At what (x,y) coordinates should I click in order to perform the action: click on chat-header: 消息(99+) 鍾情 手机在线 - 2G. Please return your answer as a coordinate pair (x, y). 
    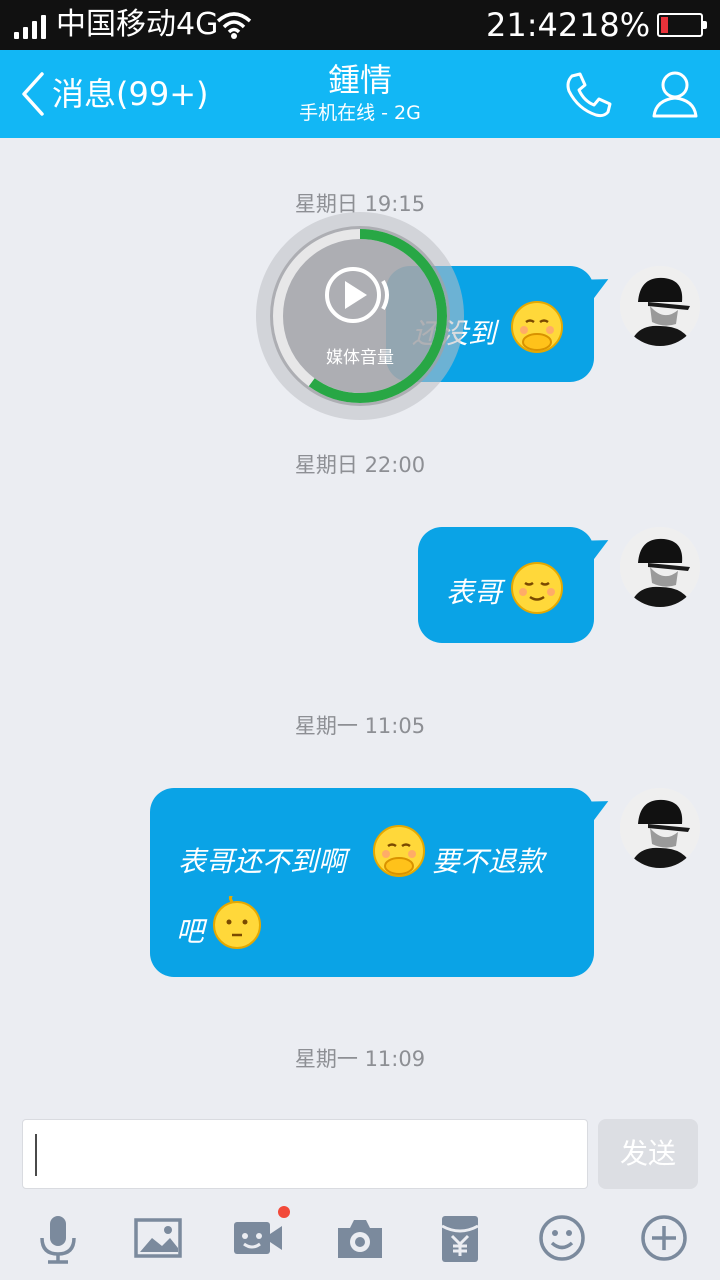
    Looking at the image, I should click on (360, 94).